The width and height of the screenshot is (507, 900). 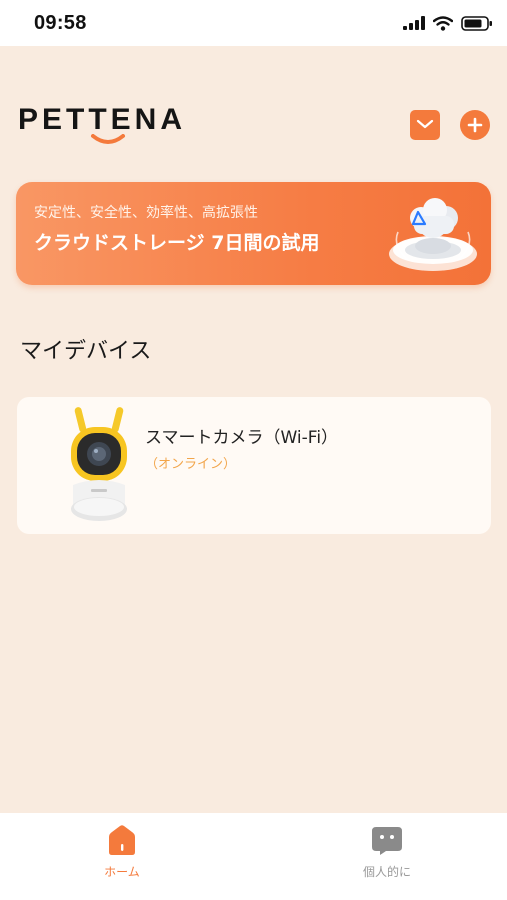 I want to click on device-card: スマートカメラ（Wi-Fi） （オンライン）, so click(x=254, y=465).